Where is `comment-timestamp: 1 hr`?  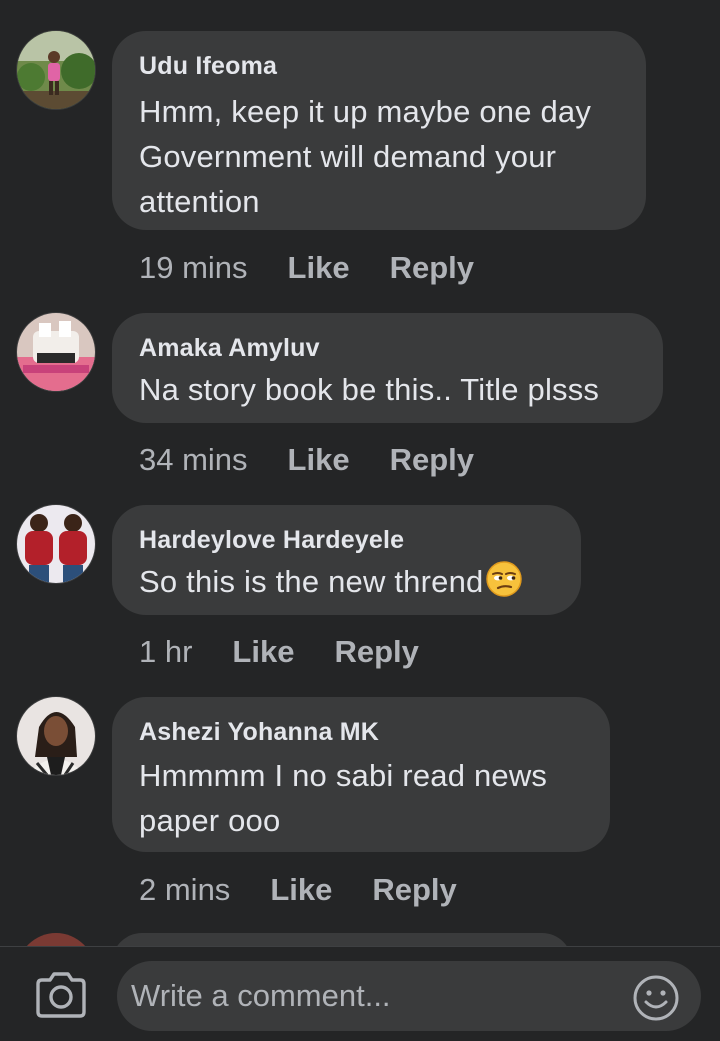 comment-timestamp: 1 hr is located at coordinates (165, 652).